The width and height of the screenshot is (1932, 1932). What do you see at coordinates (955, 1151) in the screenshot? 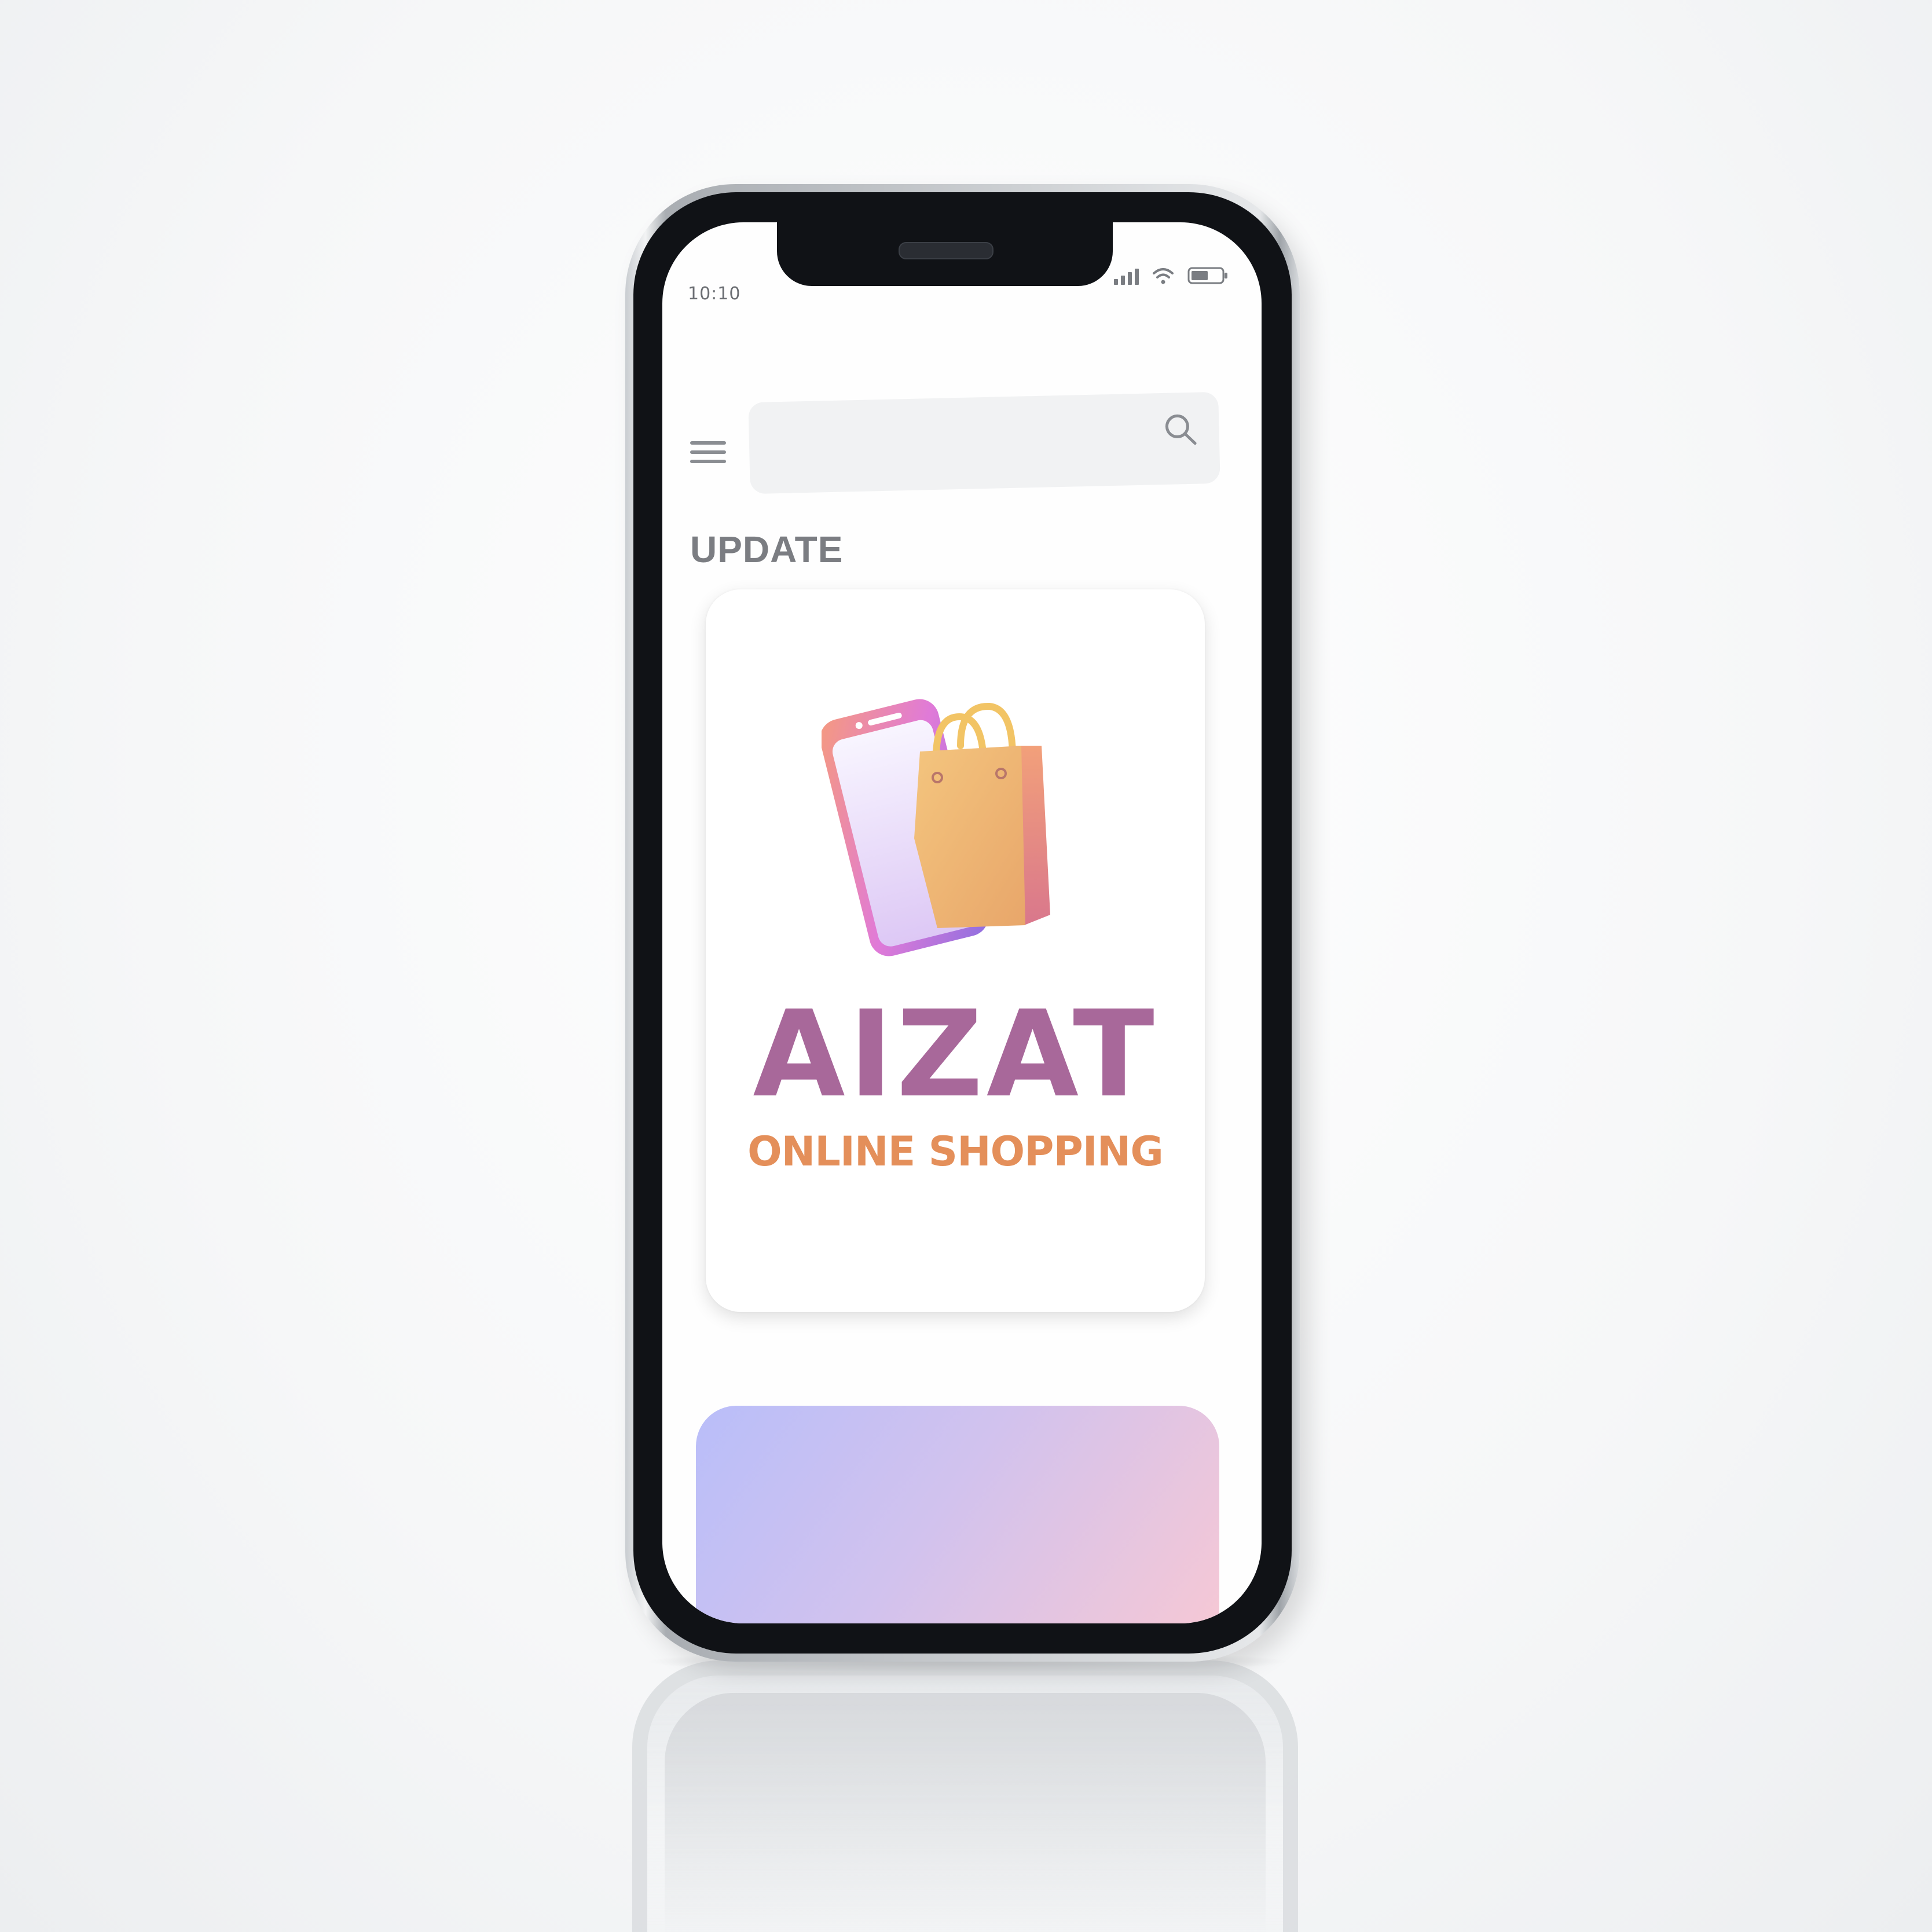
I see `brand-tagline: ONLINE SHOPPING` at bounding box center [955, 1151].